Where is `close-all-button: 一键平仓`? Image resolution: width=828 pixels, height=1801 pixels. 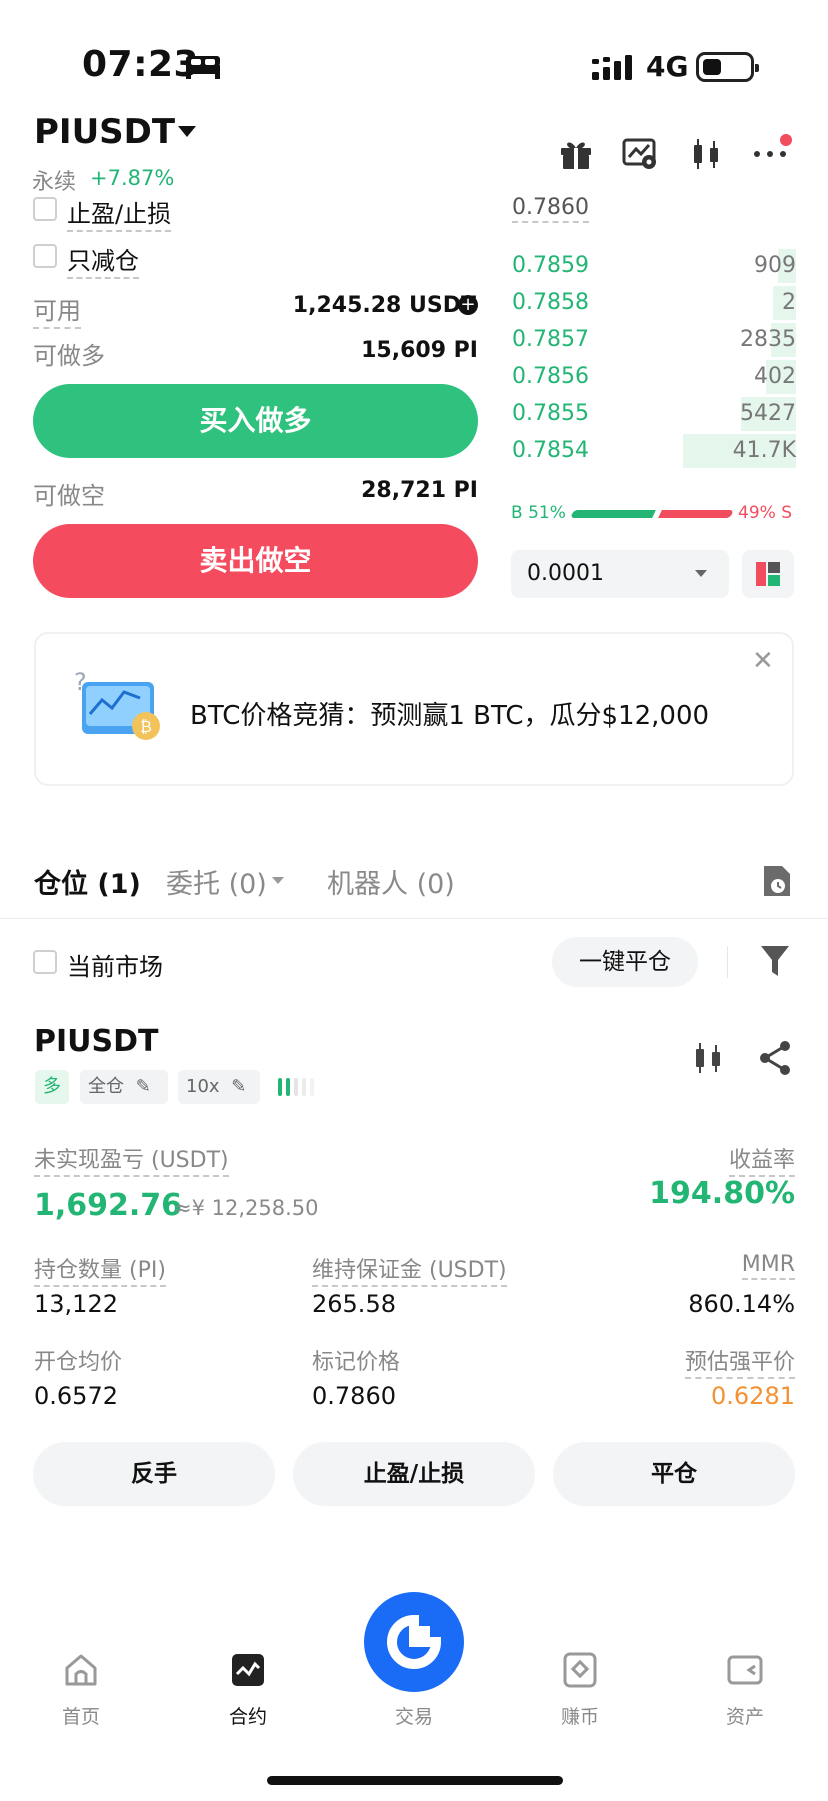
close-all-button: 一键平仓 is located at coordinates (625, 962).